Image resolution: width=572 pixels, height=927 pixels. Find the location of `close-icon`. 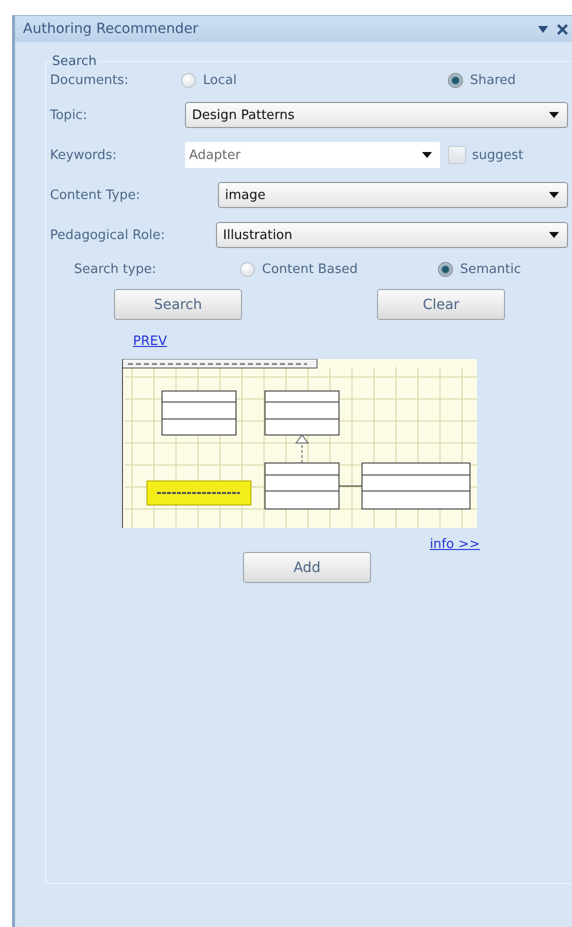

close-icon is located at coordinates (562, 29).